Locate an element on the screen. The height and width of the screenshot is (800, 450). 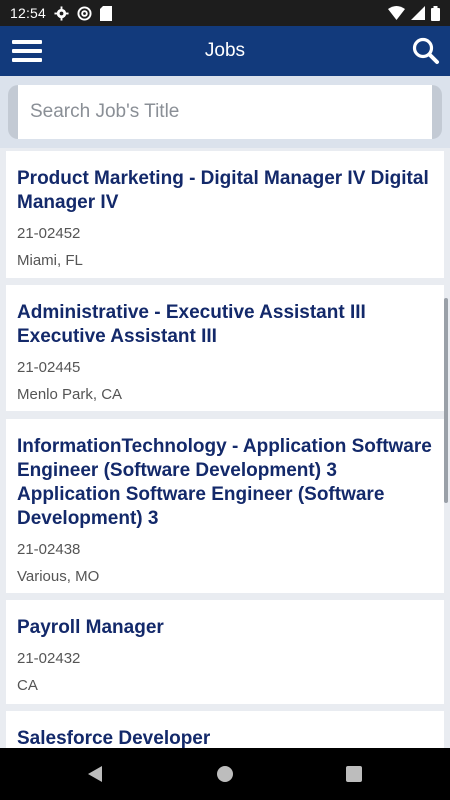
job-location: CA is located at coordinates (27, 685).